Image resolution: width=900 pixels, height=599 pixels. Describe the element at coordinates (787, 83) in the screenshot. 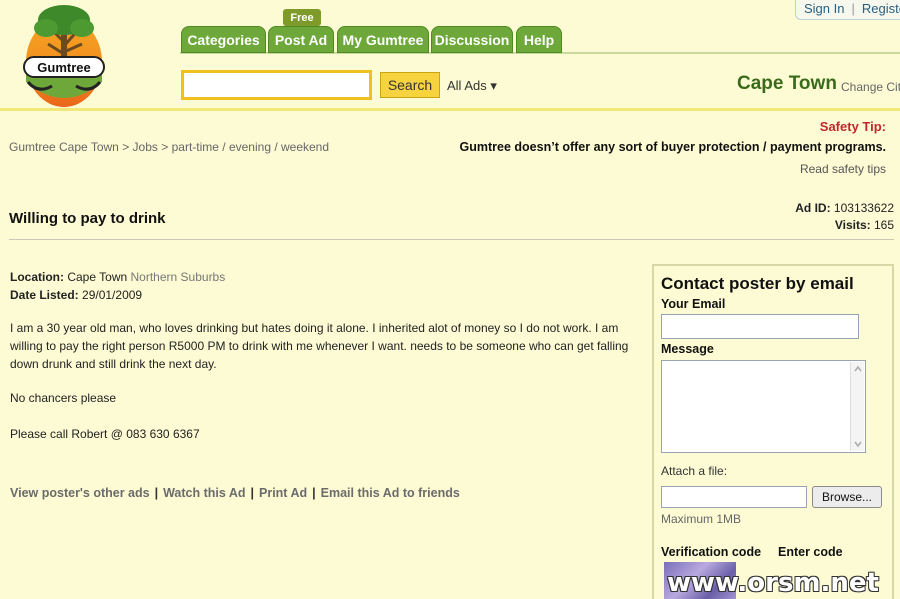

I see `current-city: Cape Town` at that location.